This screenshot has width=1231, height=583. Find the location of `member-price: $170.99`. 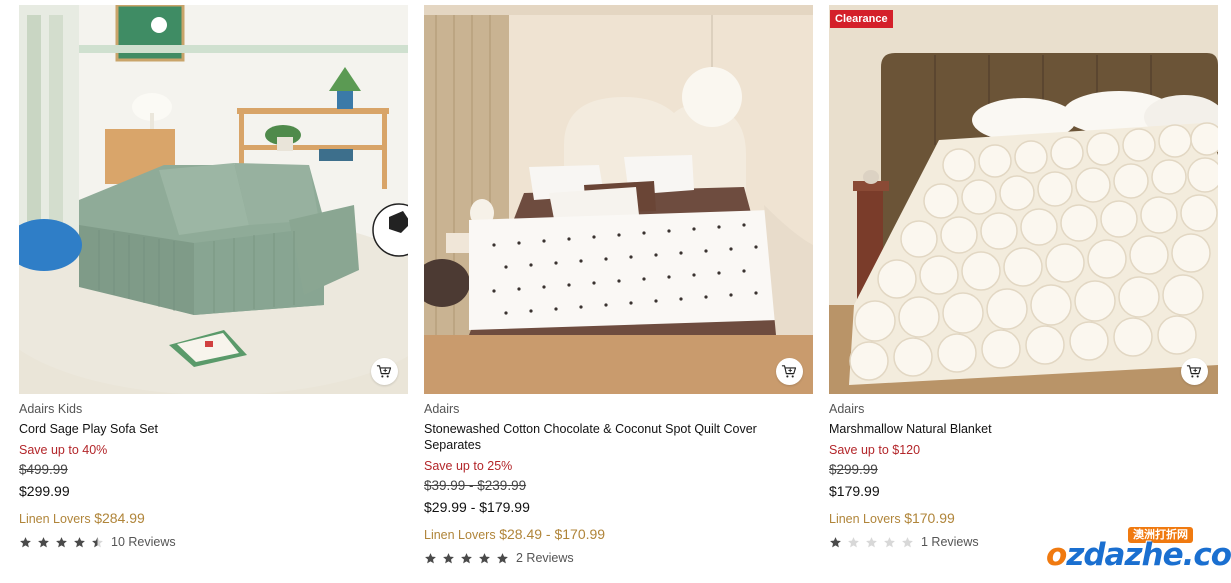

member-price: $170.99 is located at coordinates (929, 518).